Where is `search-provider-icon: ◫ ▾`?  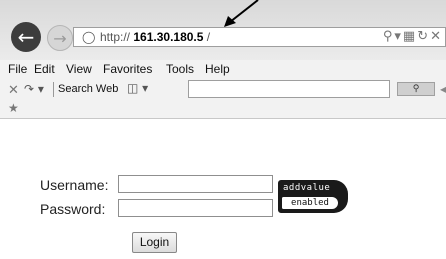 search-provider-icon: ◫ ▾ is located at coordinates (137, 88).